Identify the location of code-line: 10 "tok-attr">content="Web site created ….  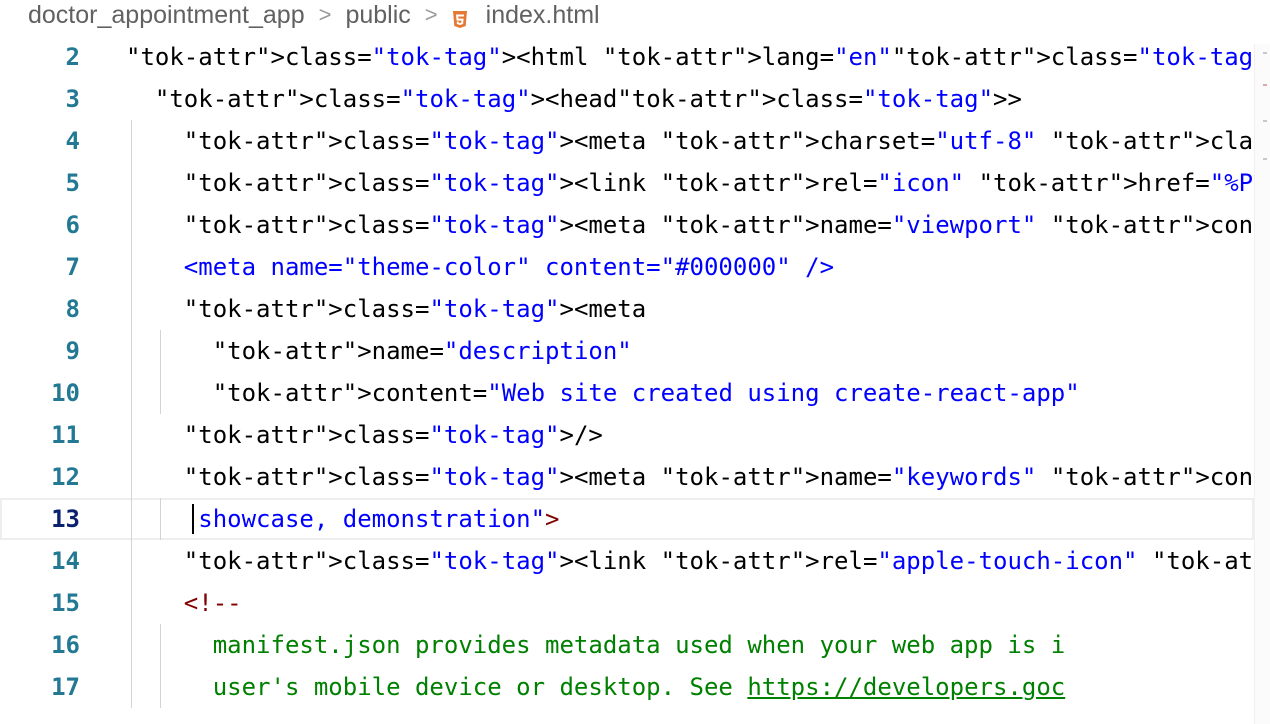
(627, 393).